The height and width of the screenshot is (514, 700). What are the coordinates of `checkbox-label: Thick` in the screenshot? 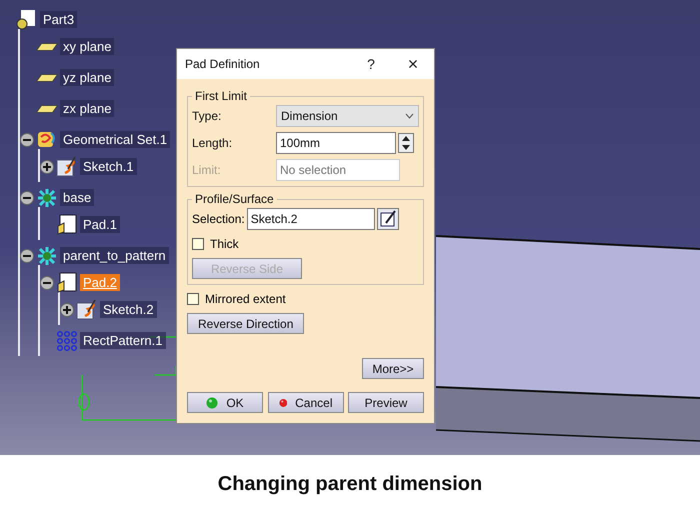 It's located at (224, 244).